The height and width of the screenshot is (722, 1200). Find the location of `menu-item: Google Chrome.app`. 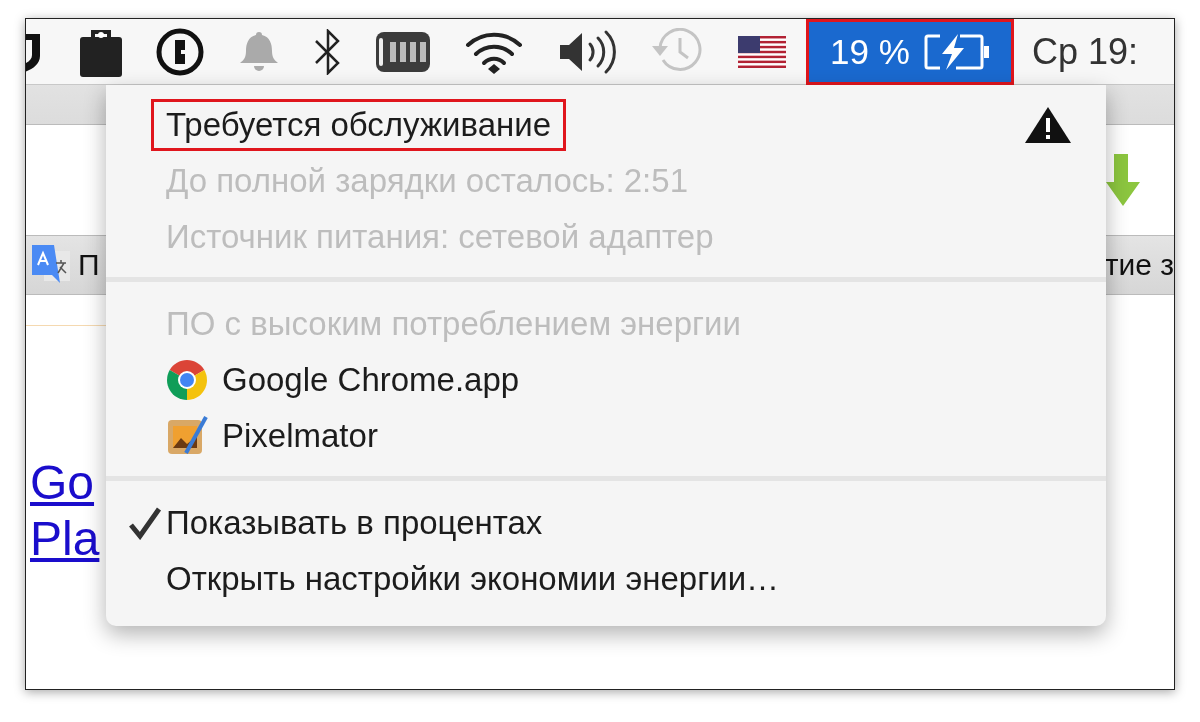

menu-item: Google Chrome.app is located at coordinates (371, 380).